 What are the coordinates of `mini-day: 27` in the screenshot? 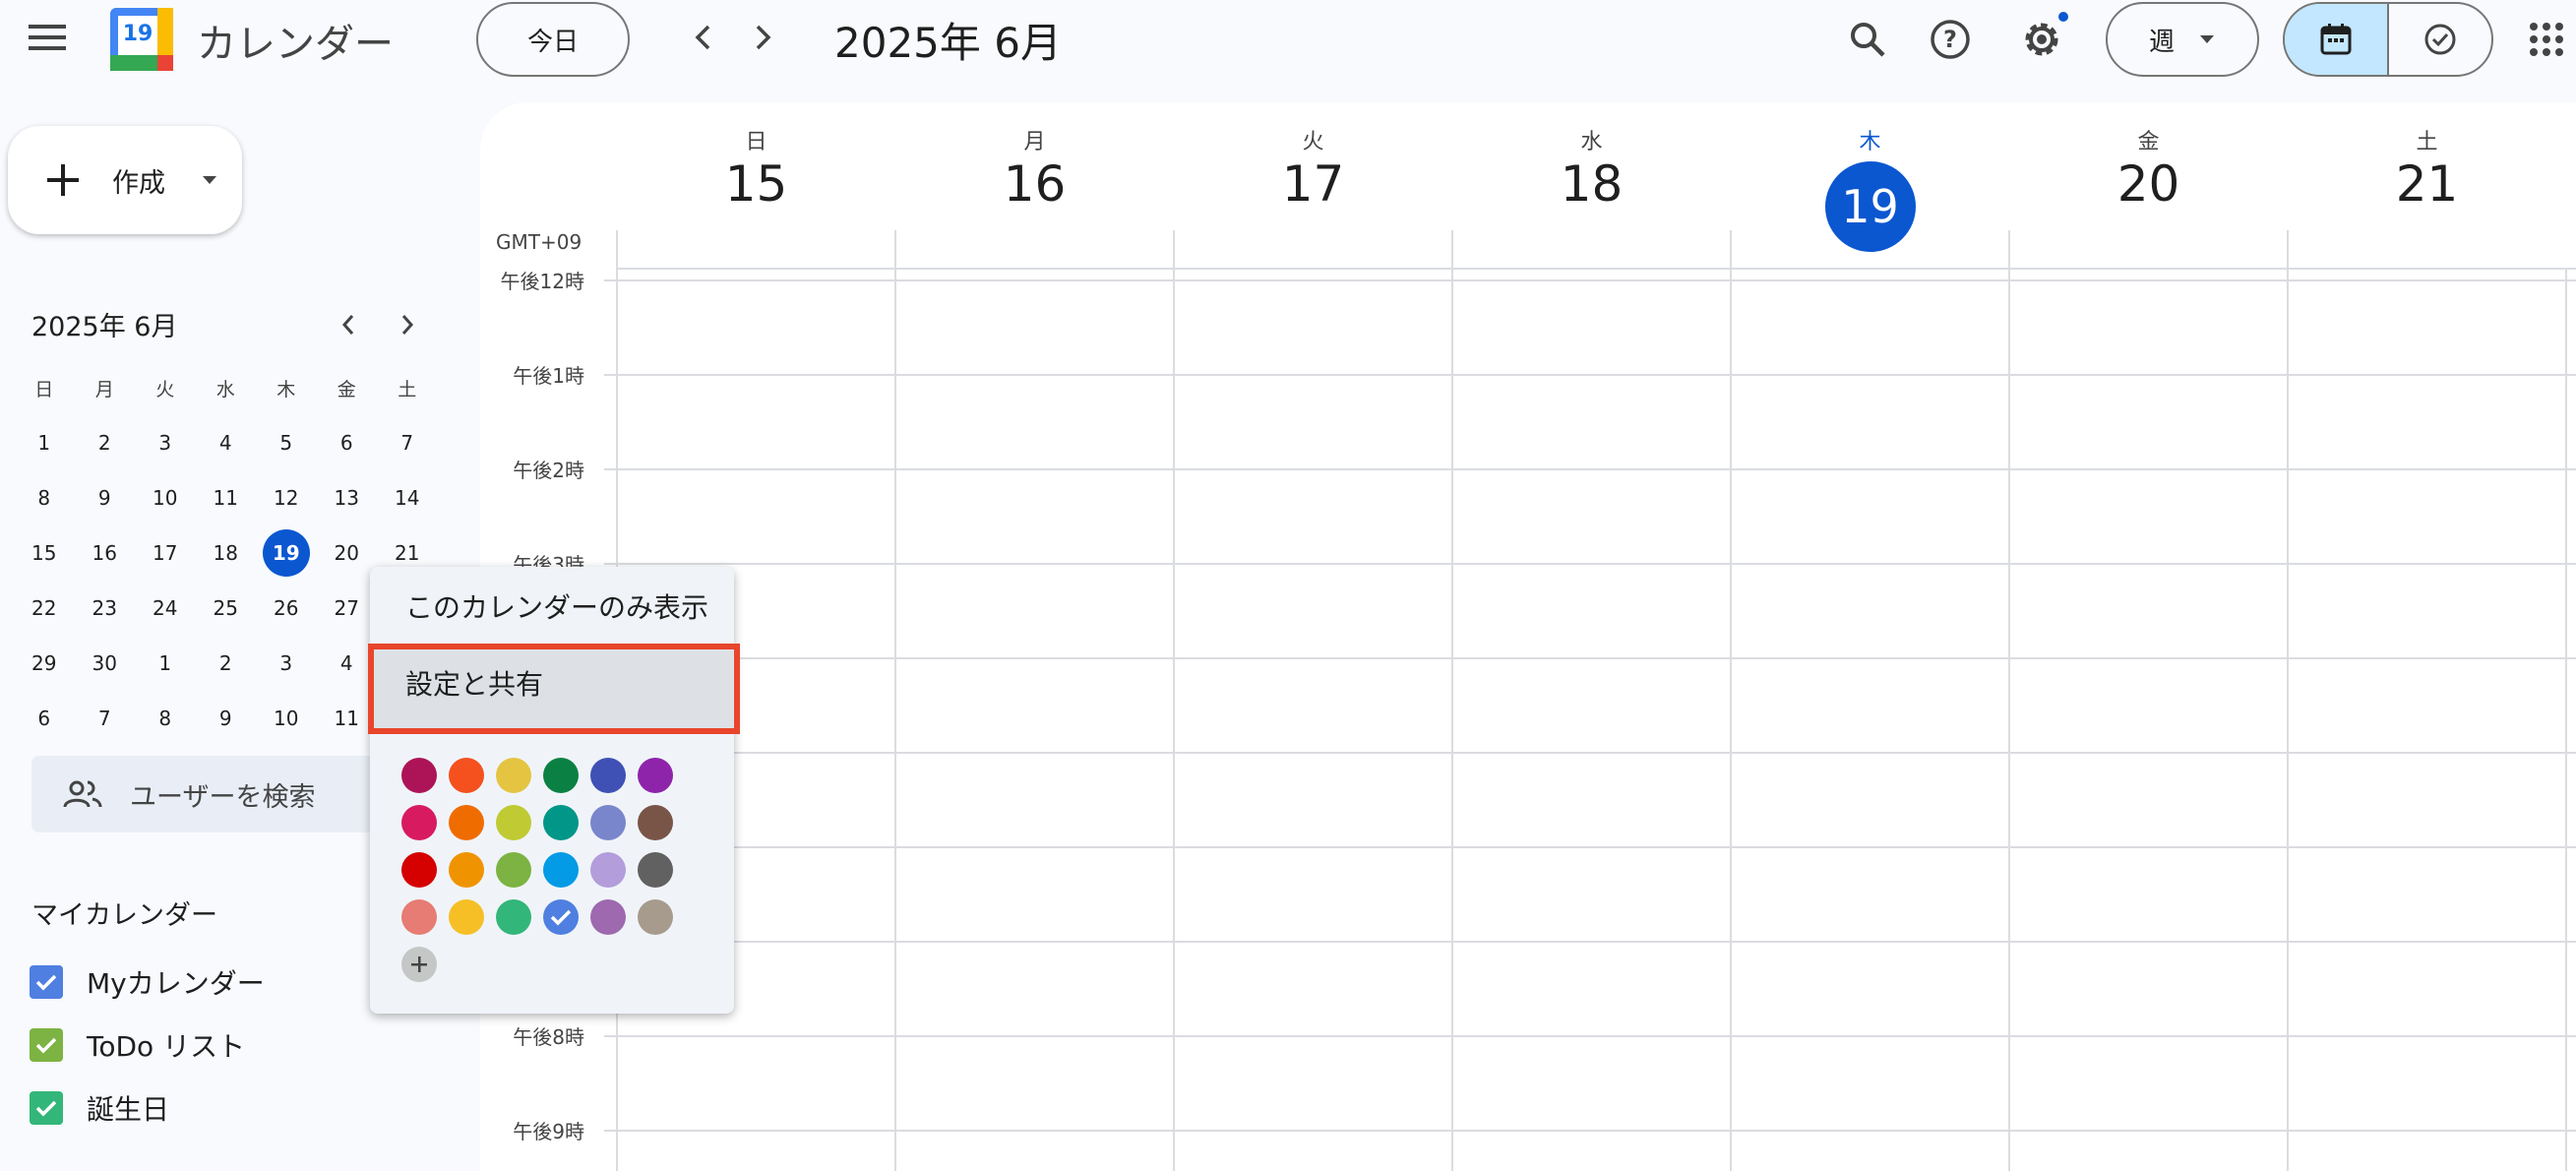 It's located at (347, 608).